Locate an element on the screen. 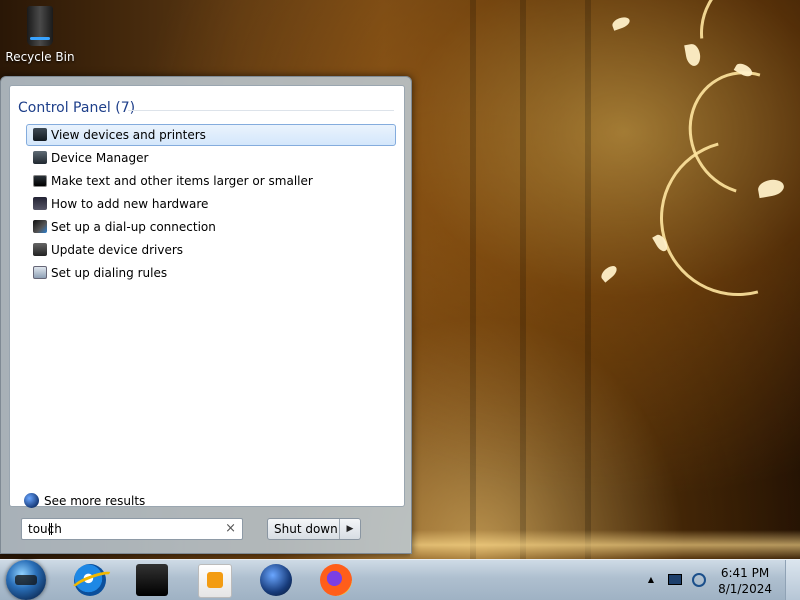 This screenshot has width=800, height=600. result-update-device-drivers: Update device drivers is located at coordinates (211, 250).